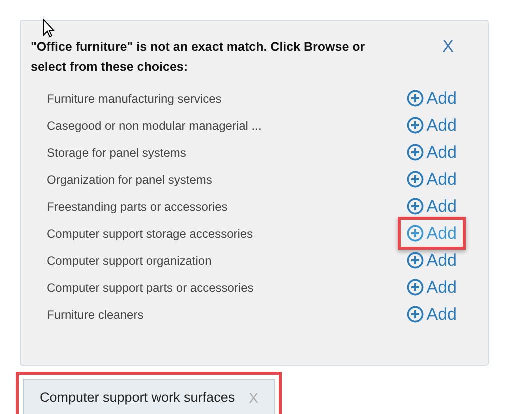  I want to click on add-link: Add, so click(432, 233).